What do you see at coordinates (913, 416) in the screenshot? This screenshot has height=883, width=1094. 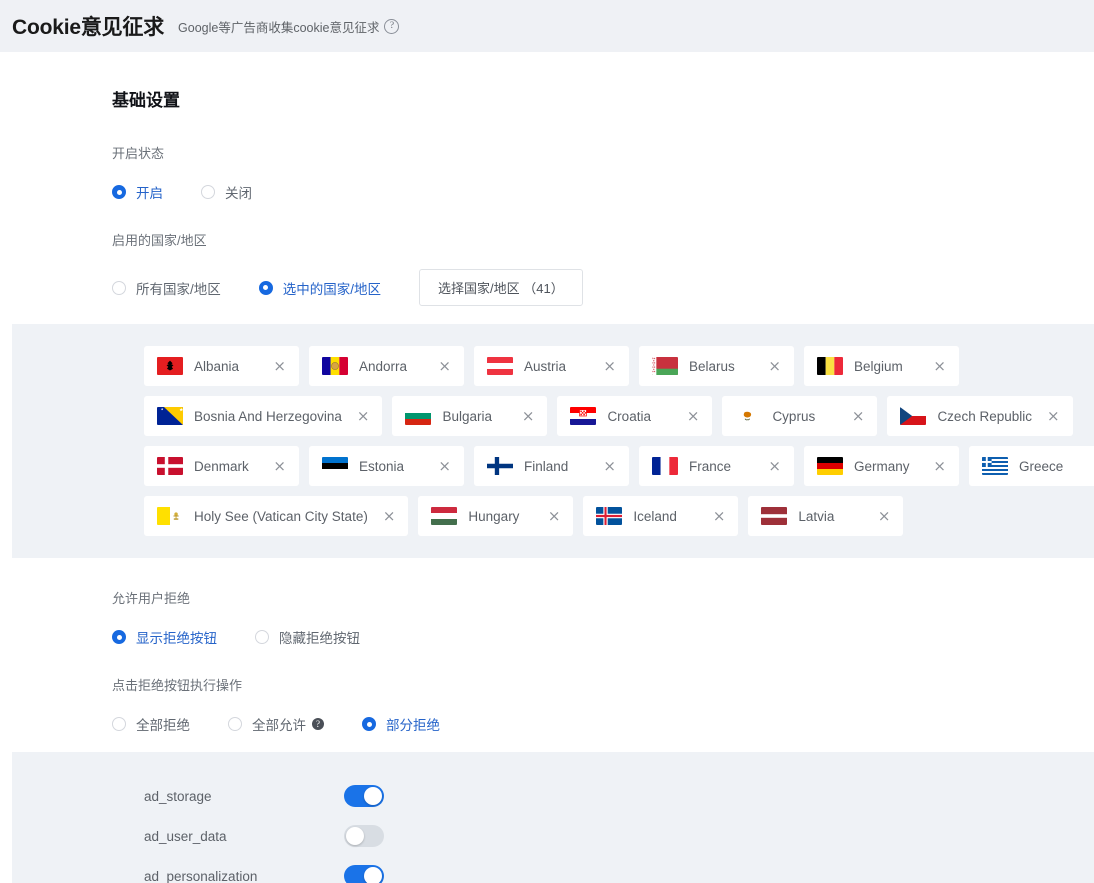 I see `flag-cz-icon` at bounding box center [913, 416].